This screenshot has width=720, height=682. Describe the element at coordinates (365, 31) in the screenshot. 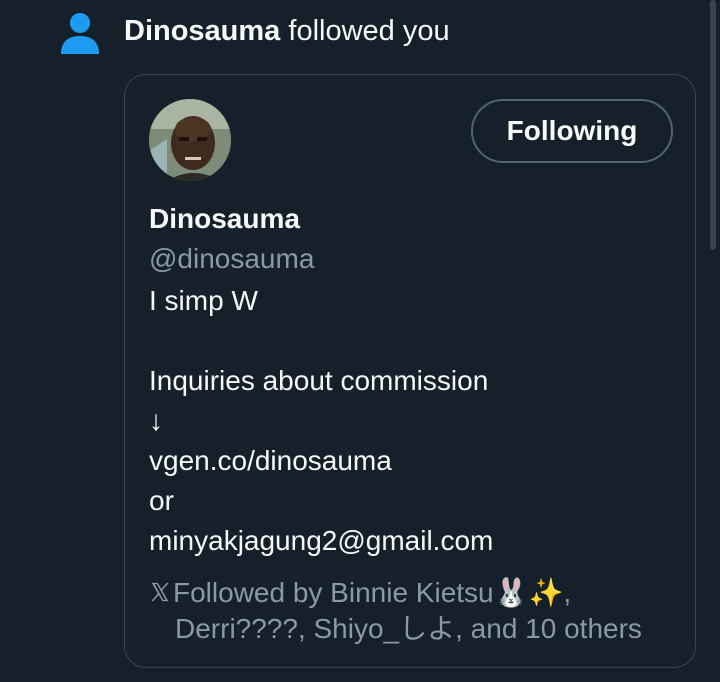

I see `action-text: followed you` at that location.